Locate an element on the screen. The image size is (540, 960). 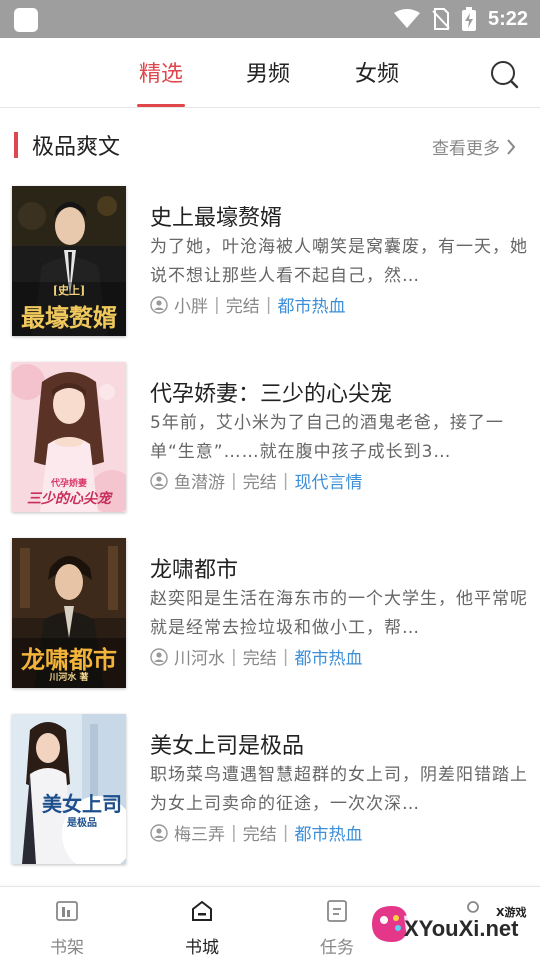
tab-male: 男频 is located at coordinates (268, 72).